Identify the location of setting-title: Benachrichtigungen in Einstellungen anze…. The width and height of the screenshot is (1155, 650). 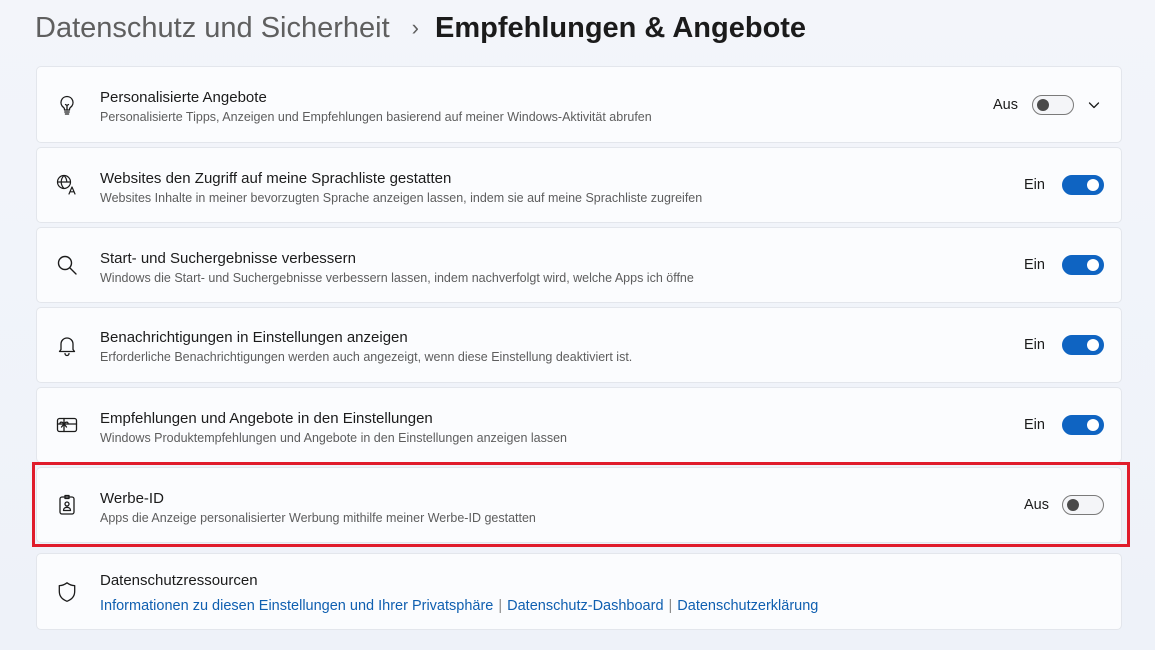
(254, 337).